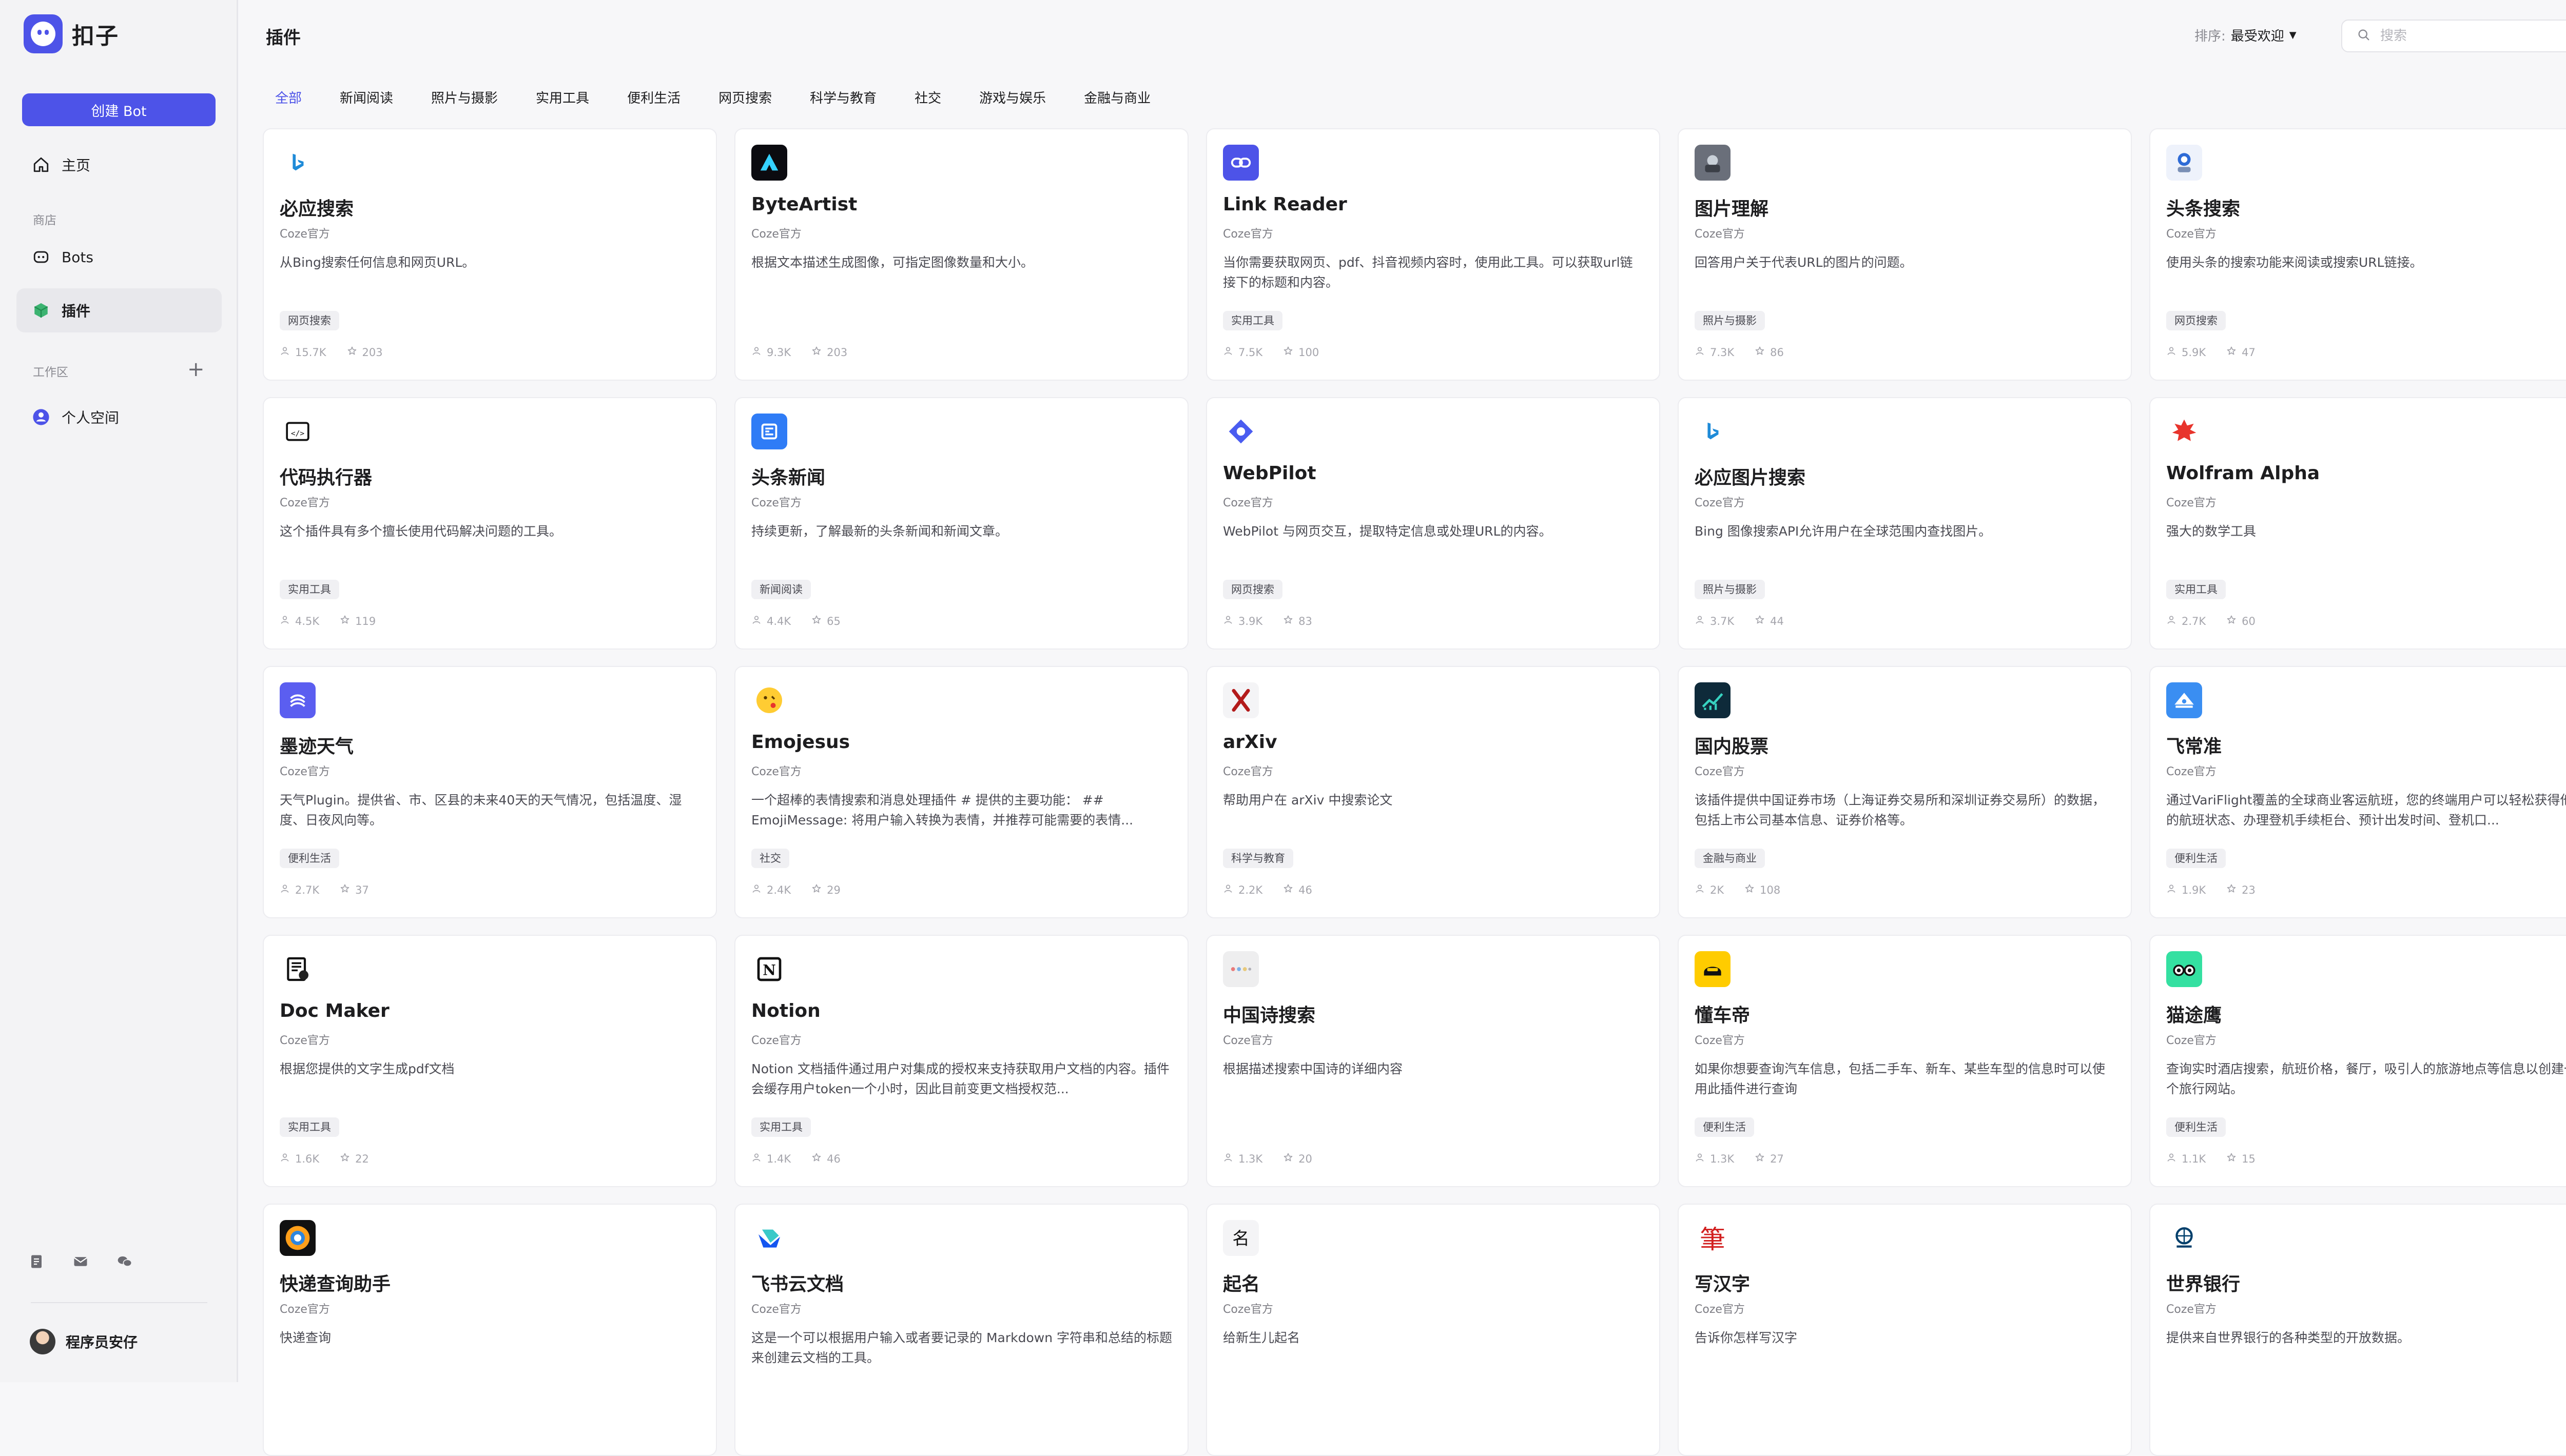  I want to click on plugin-card: 快递查询助手 Coze官方 快递查询, so click(490, 1330).